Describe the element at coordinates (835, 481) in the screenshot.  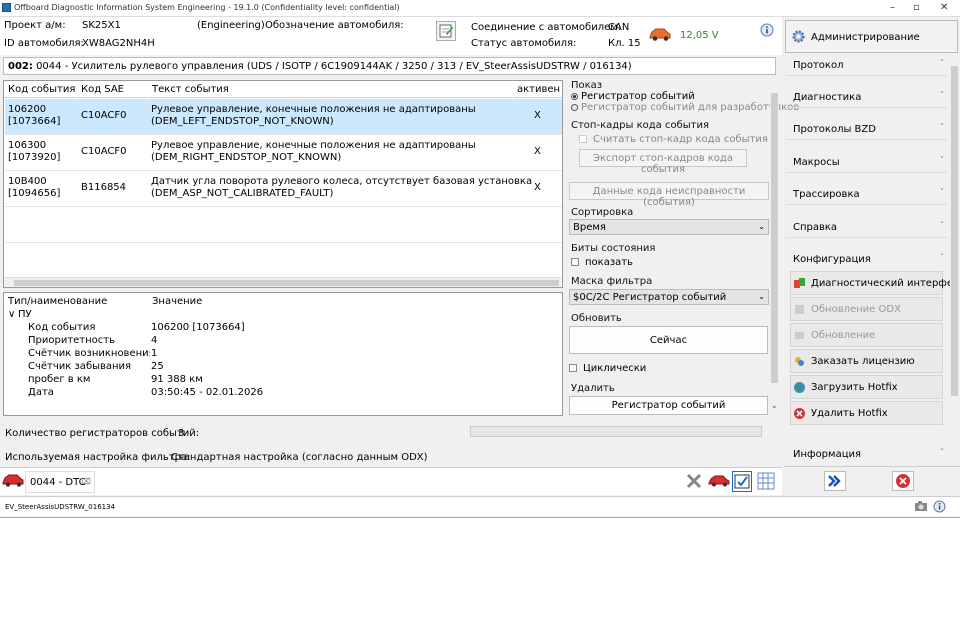
I see `forward-button` at that location.